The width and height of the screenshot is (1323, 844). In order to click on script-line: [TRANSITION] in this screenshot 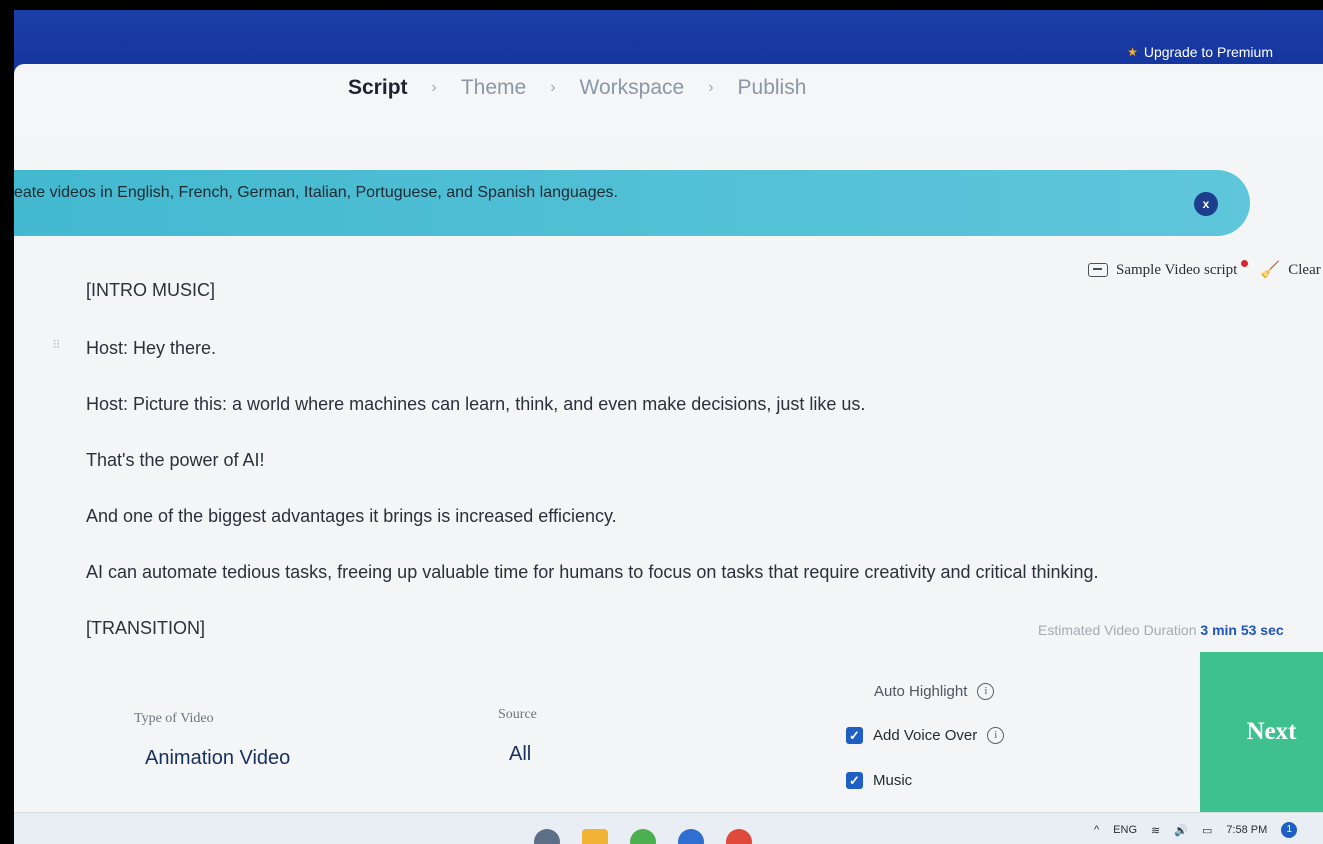, I will do `click(146, 628)`.